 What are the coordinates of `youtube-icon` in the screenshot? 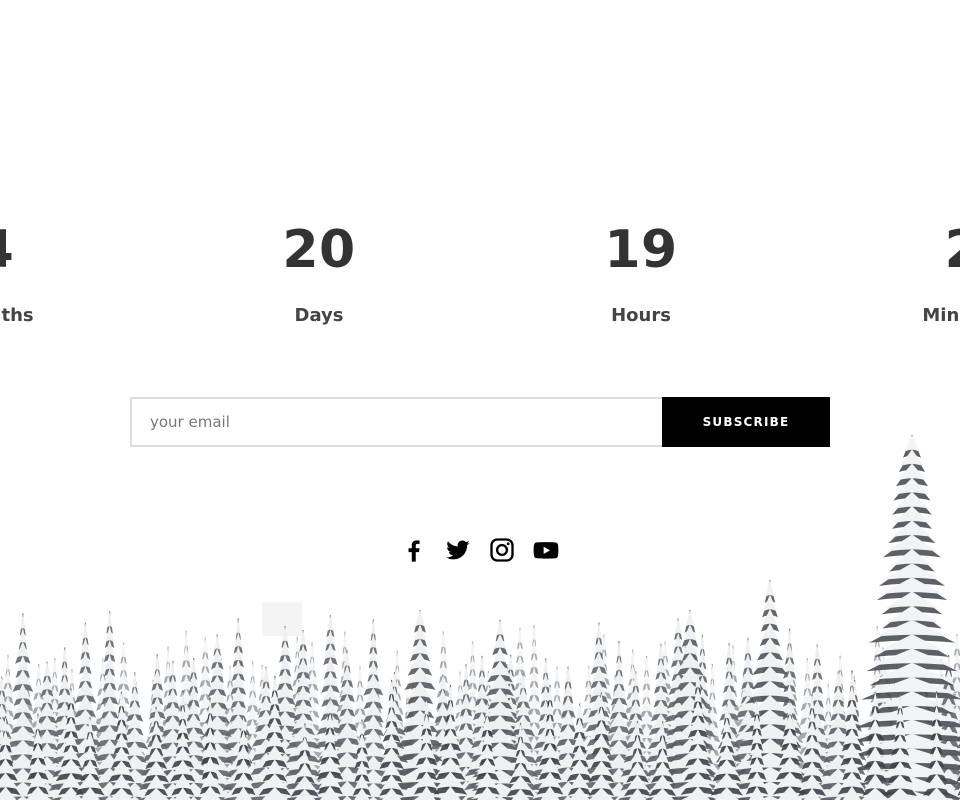 It's located at (546, 550).